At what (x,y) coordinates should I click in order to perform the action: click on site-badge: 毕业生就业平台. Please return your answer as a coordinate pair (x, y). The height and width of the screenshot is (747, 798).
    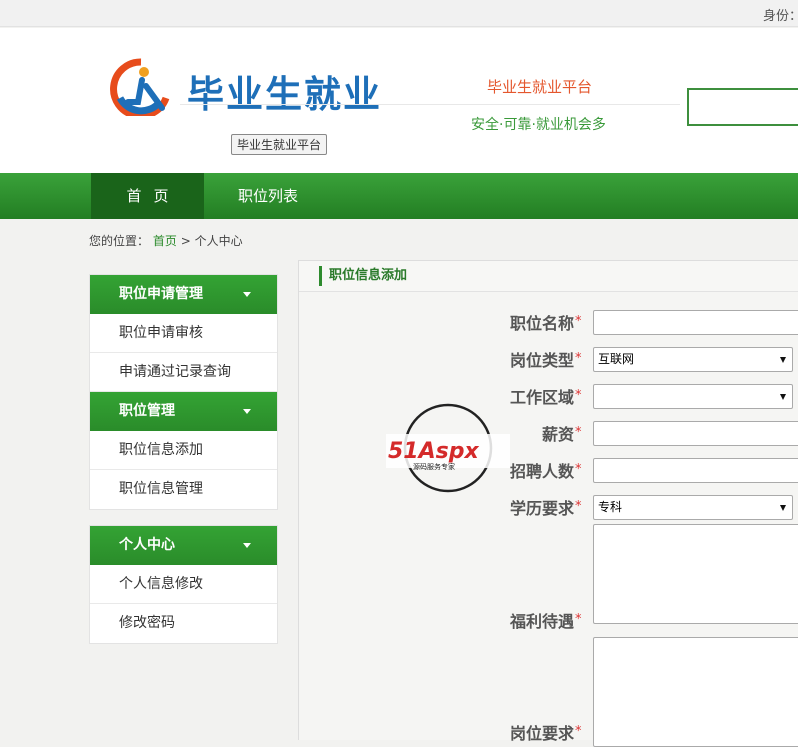
    Looking at the image, I should click on (279, 144).